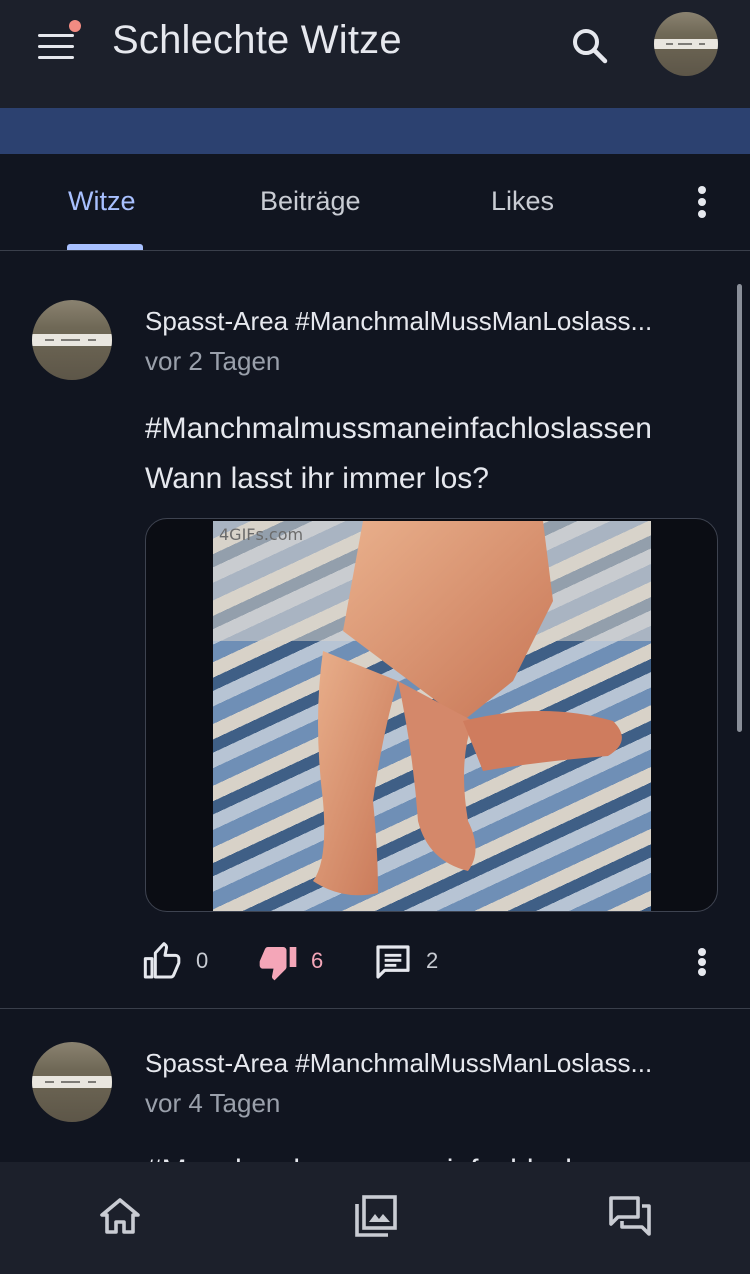 This screenshot has height=1274, width=750. Describe the element at coordinates (375, 202) in the screenshot. I see `profile-tabs: Witze Beiträge Likes` at that location.